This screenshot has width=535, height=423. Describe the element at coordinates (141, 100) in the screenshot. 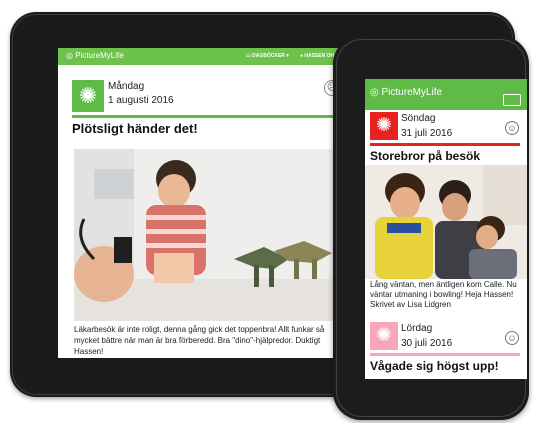

I see `entry-date: 1 augusti 2016` at that location.